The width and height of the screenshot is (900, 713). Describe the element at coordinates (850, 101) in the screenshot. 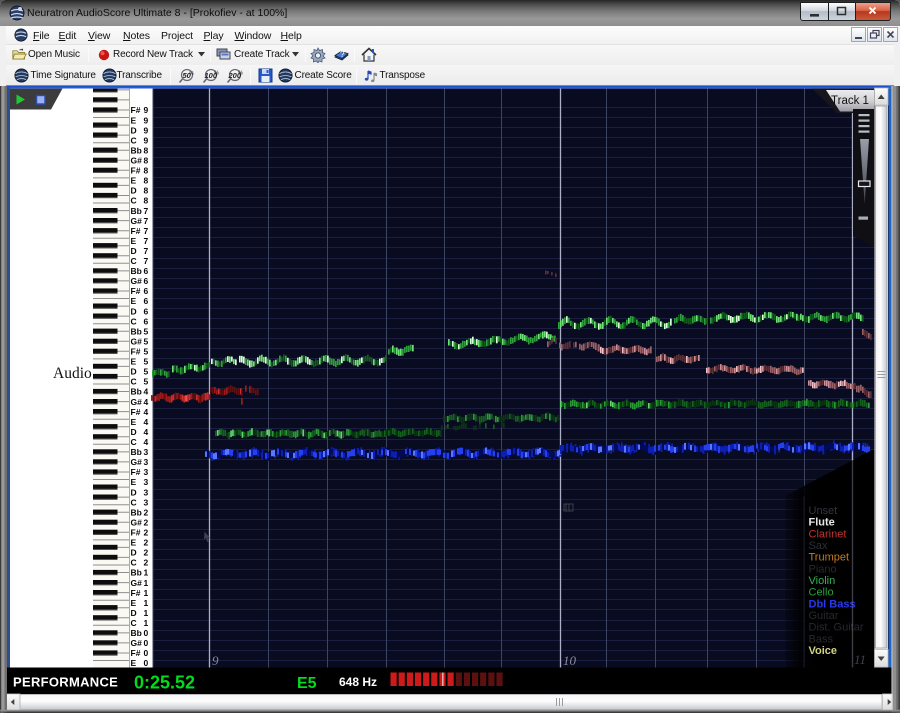

I see `svg-text: Track 1` at that location.